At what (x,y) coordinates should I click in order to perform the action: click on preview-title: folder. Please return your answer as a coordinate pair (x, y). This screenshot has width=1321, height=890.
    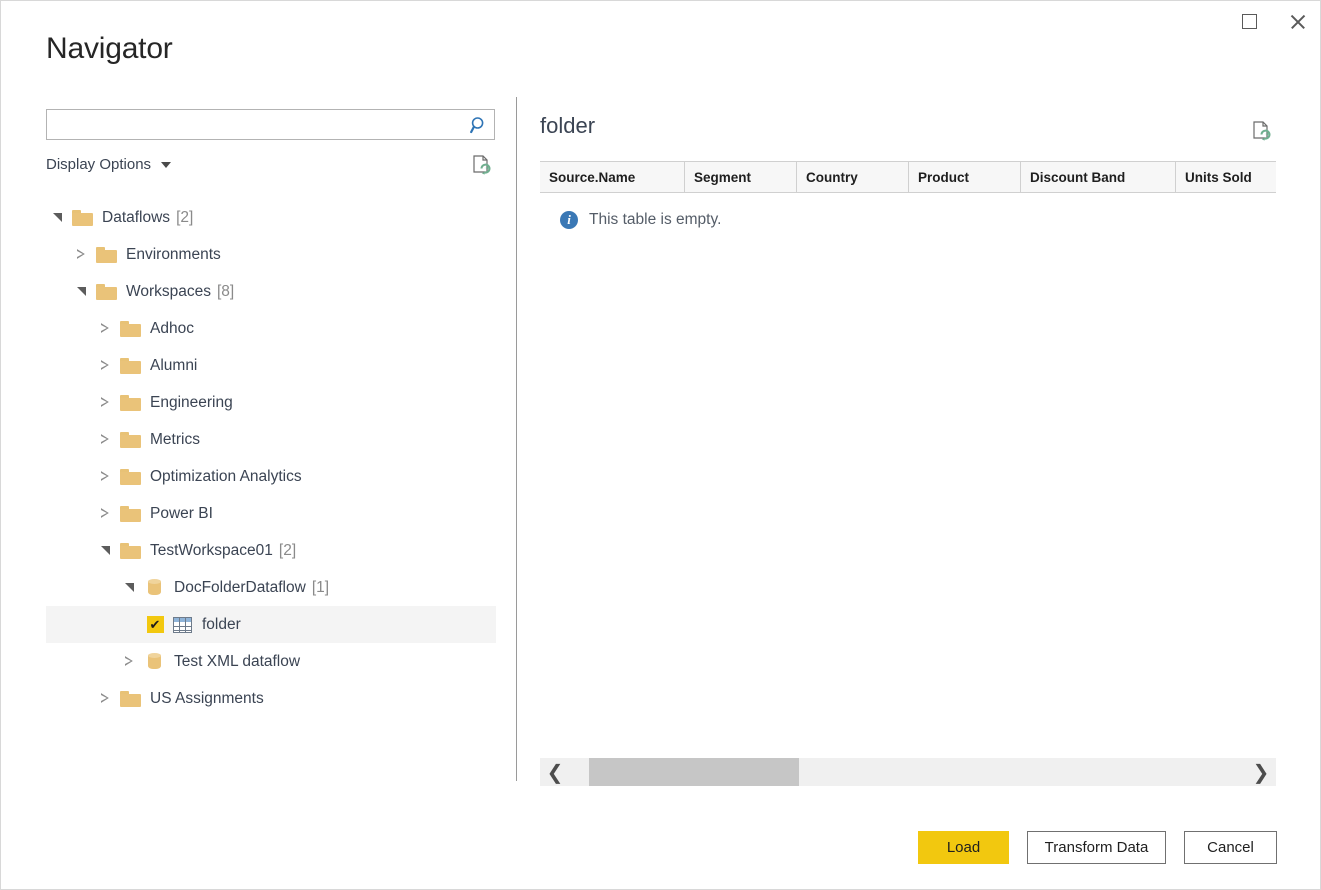
    Looking at the image, I should click on (568, 125).